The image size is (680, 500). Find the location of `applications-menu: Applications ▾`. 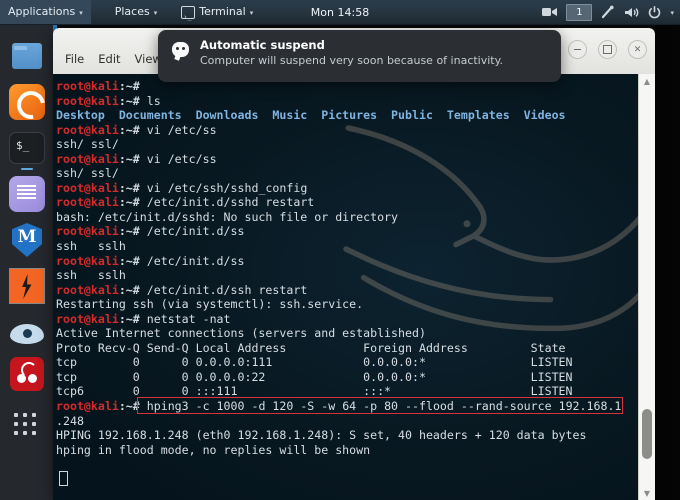

applications-menu: Applications ▾ is located at coordinates (45, 12).